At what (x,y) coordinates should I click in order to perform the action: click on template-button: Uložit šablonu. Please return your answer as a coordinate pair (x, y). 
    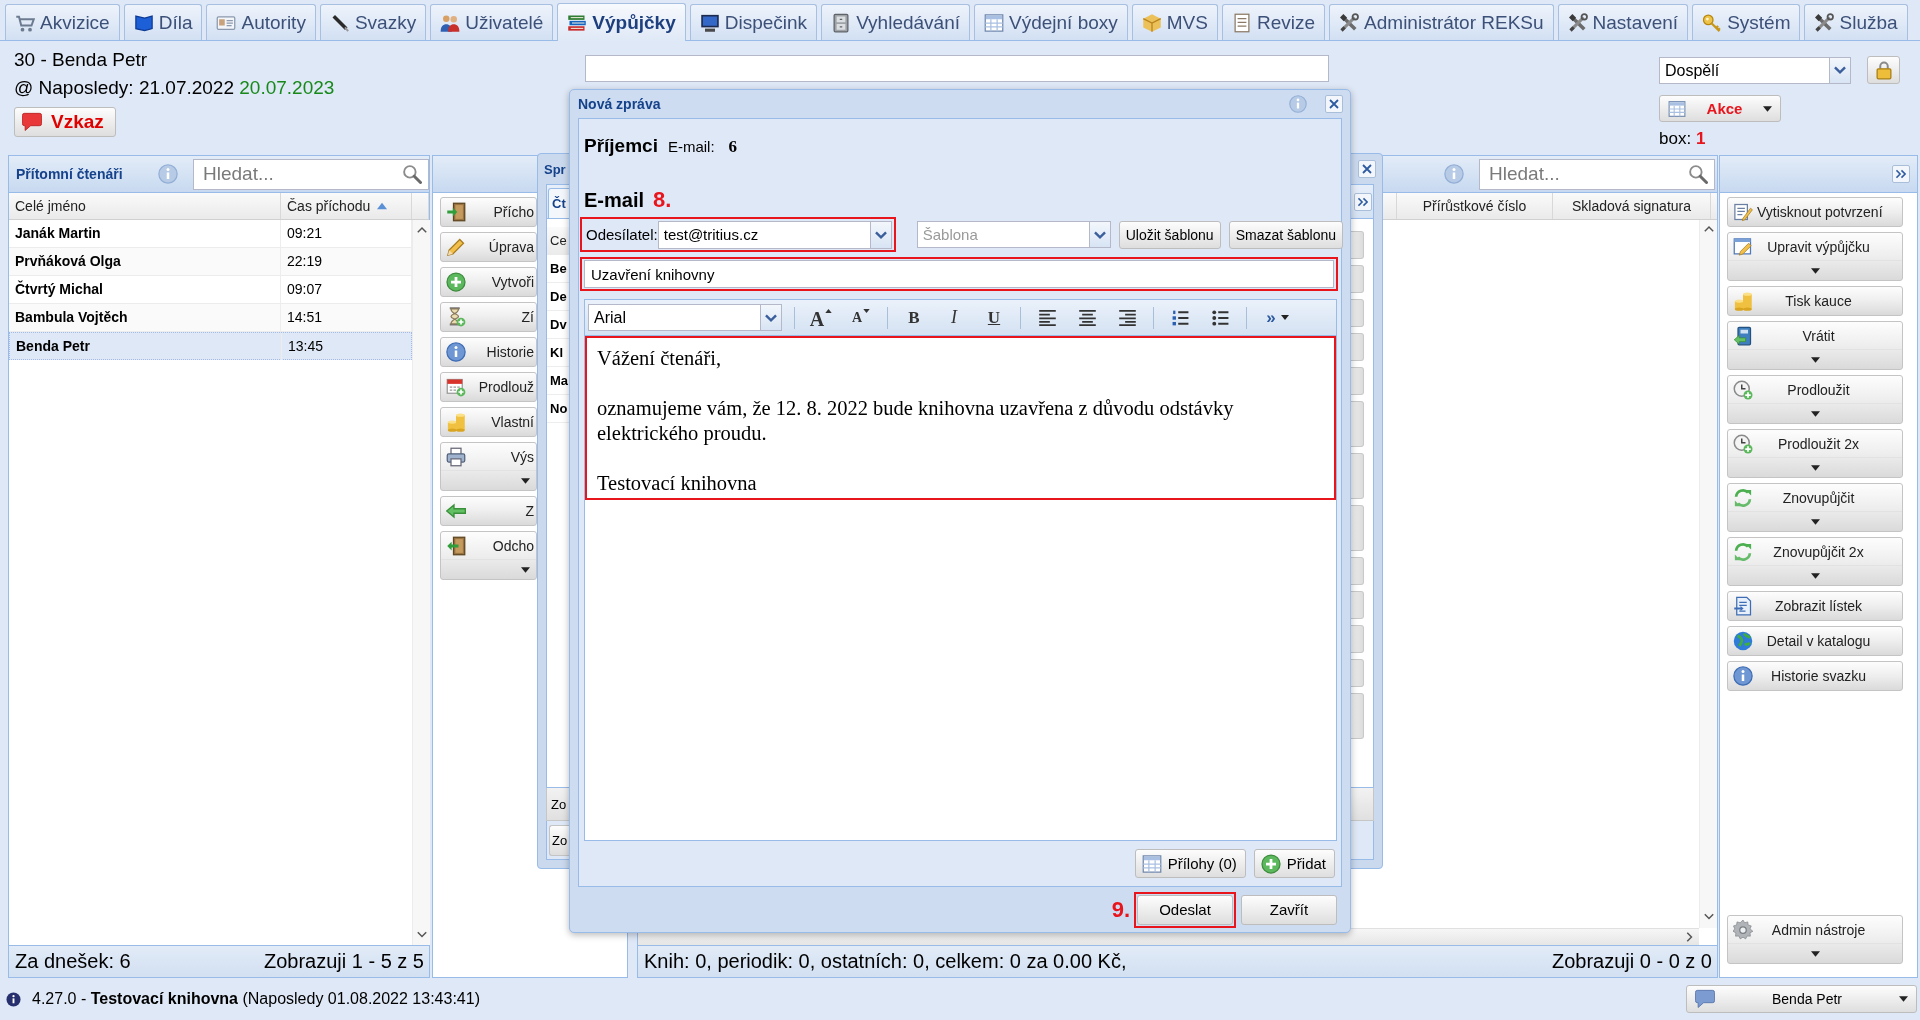
    Looking at the image, I should click on (1169, 234).